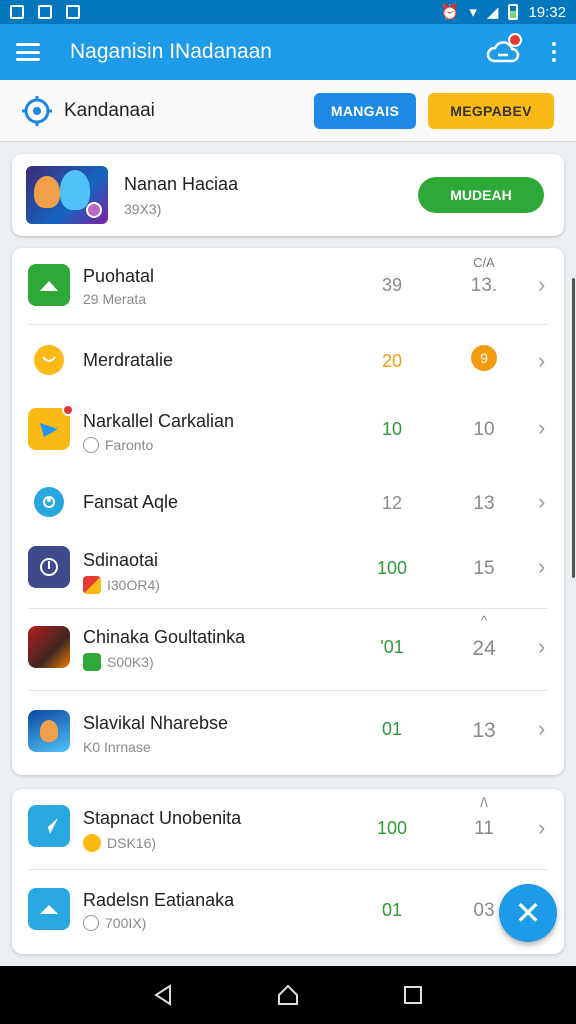  Describe the element at coordinates (392, 285) in the screenshot. I see `item-value: 39` at that location.